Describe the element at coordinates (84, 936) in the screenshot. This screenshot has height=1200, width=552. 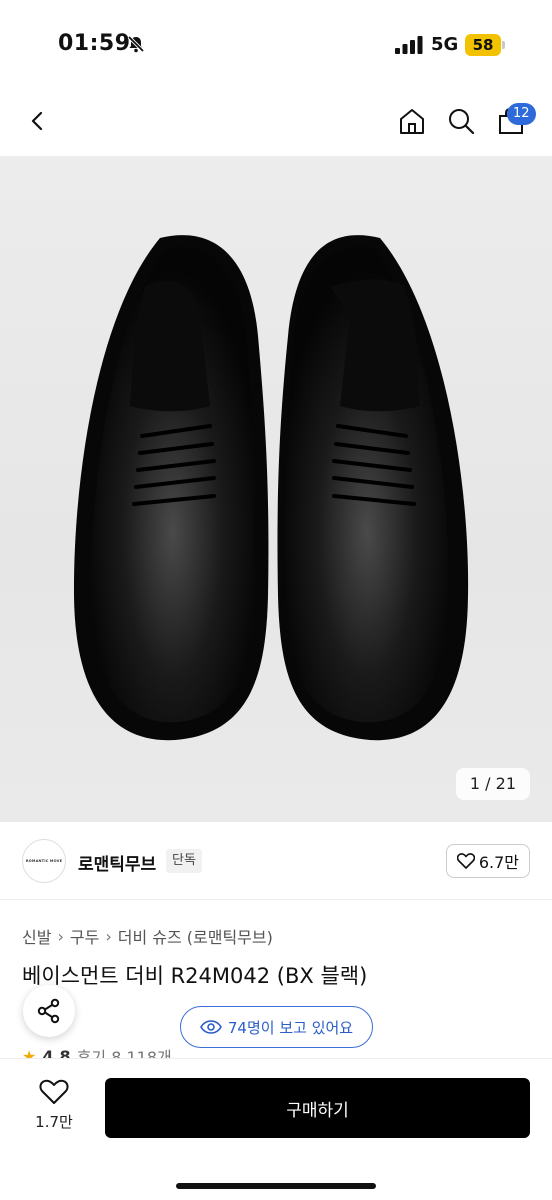
I see `breadcrumb-item: 구두` at that location.